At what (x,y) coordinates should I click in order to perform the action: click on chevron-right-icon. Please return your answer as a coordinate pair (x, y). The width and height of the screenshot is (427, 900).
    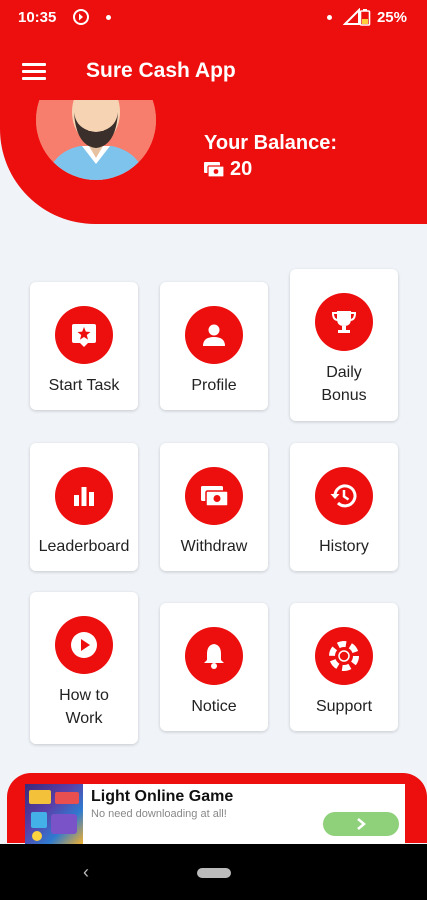
    Looking at the image, I should click on (361, 824).